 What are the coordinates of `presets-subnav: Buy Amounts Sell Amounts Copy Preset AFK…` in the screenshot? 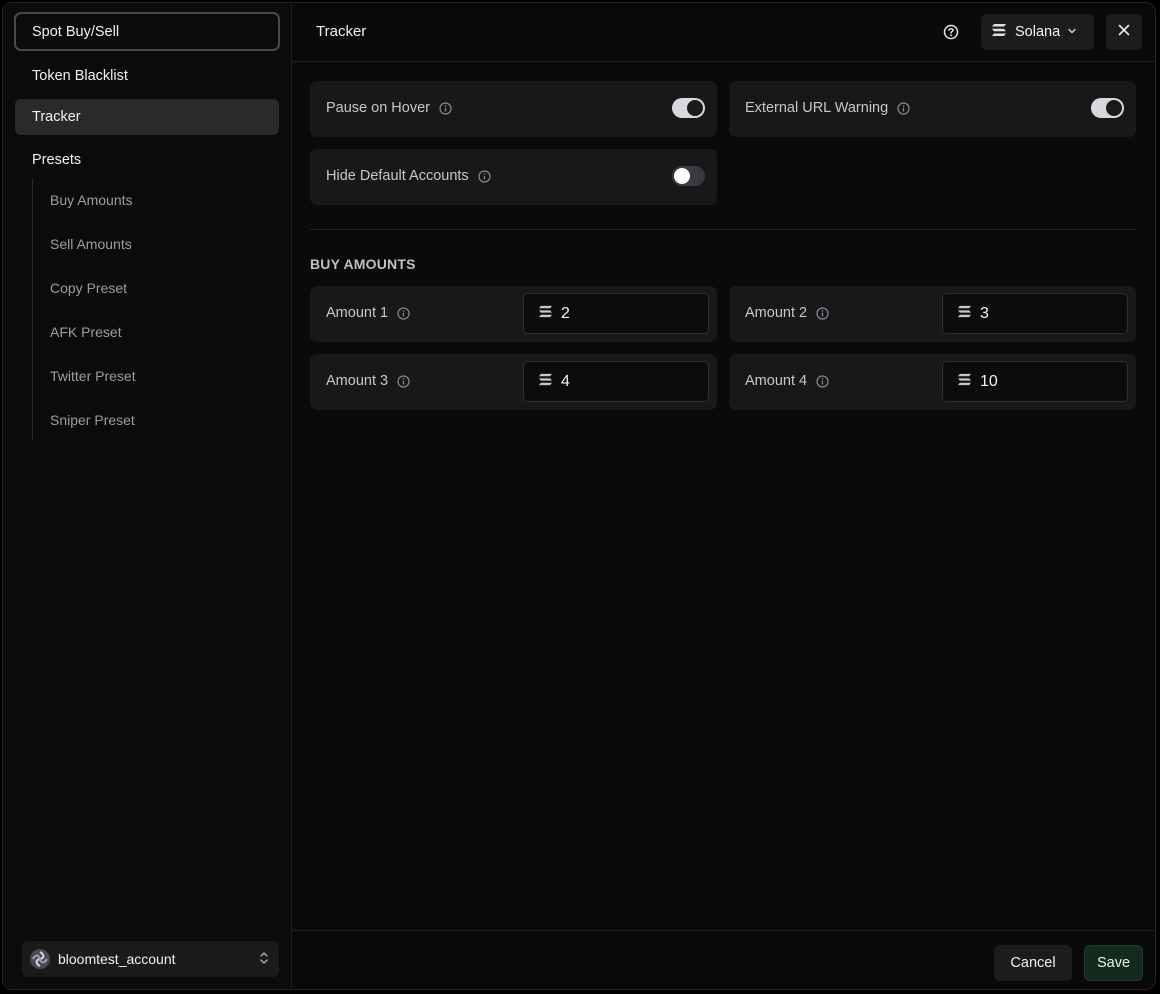 It's located at (152, 309).